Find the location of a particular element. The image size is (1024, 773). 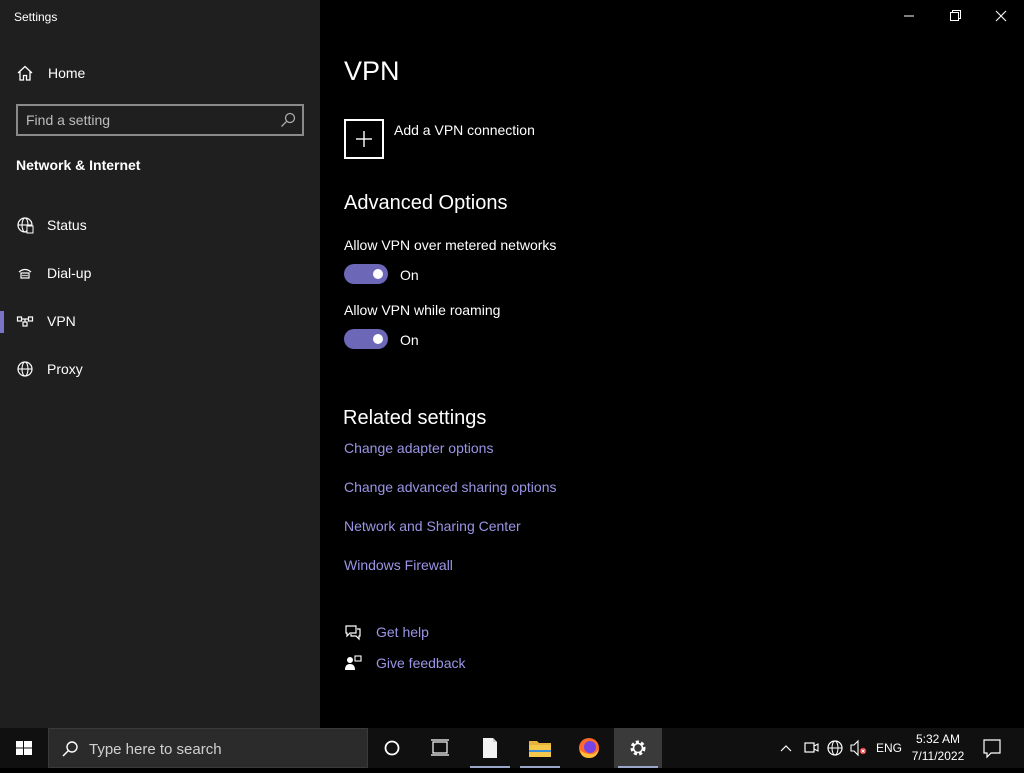

get-help-link: Get help is located at coordinates (494, 632).